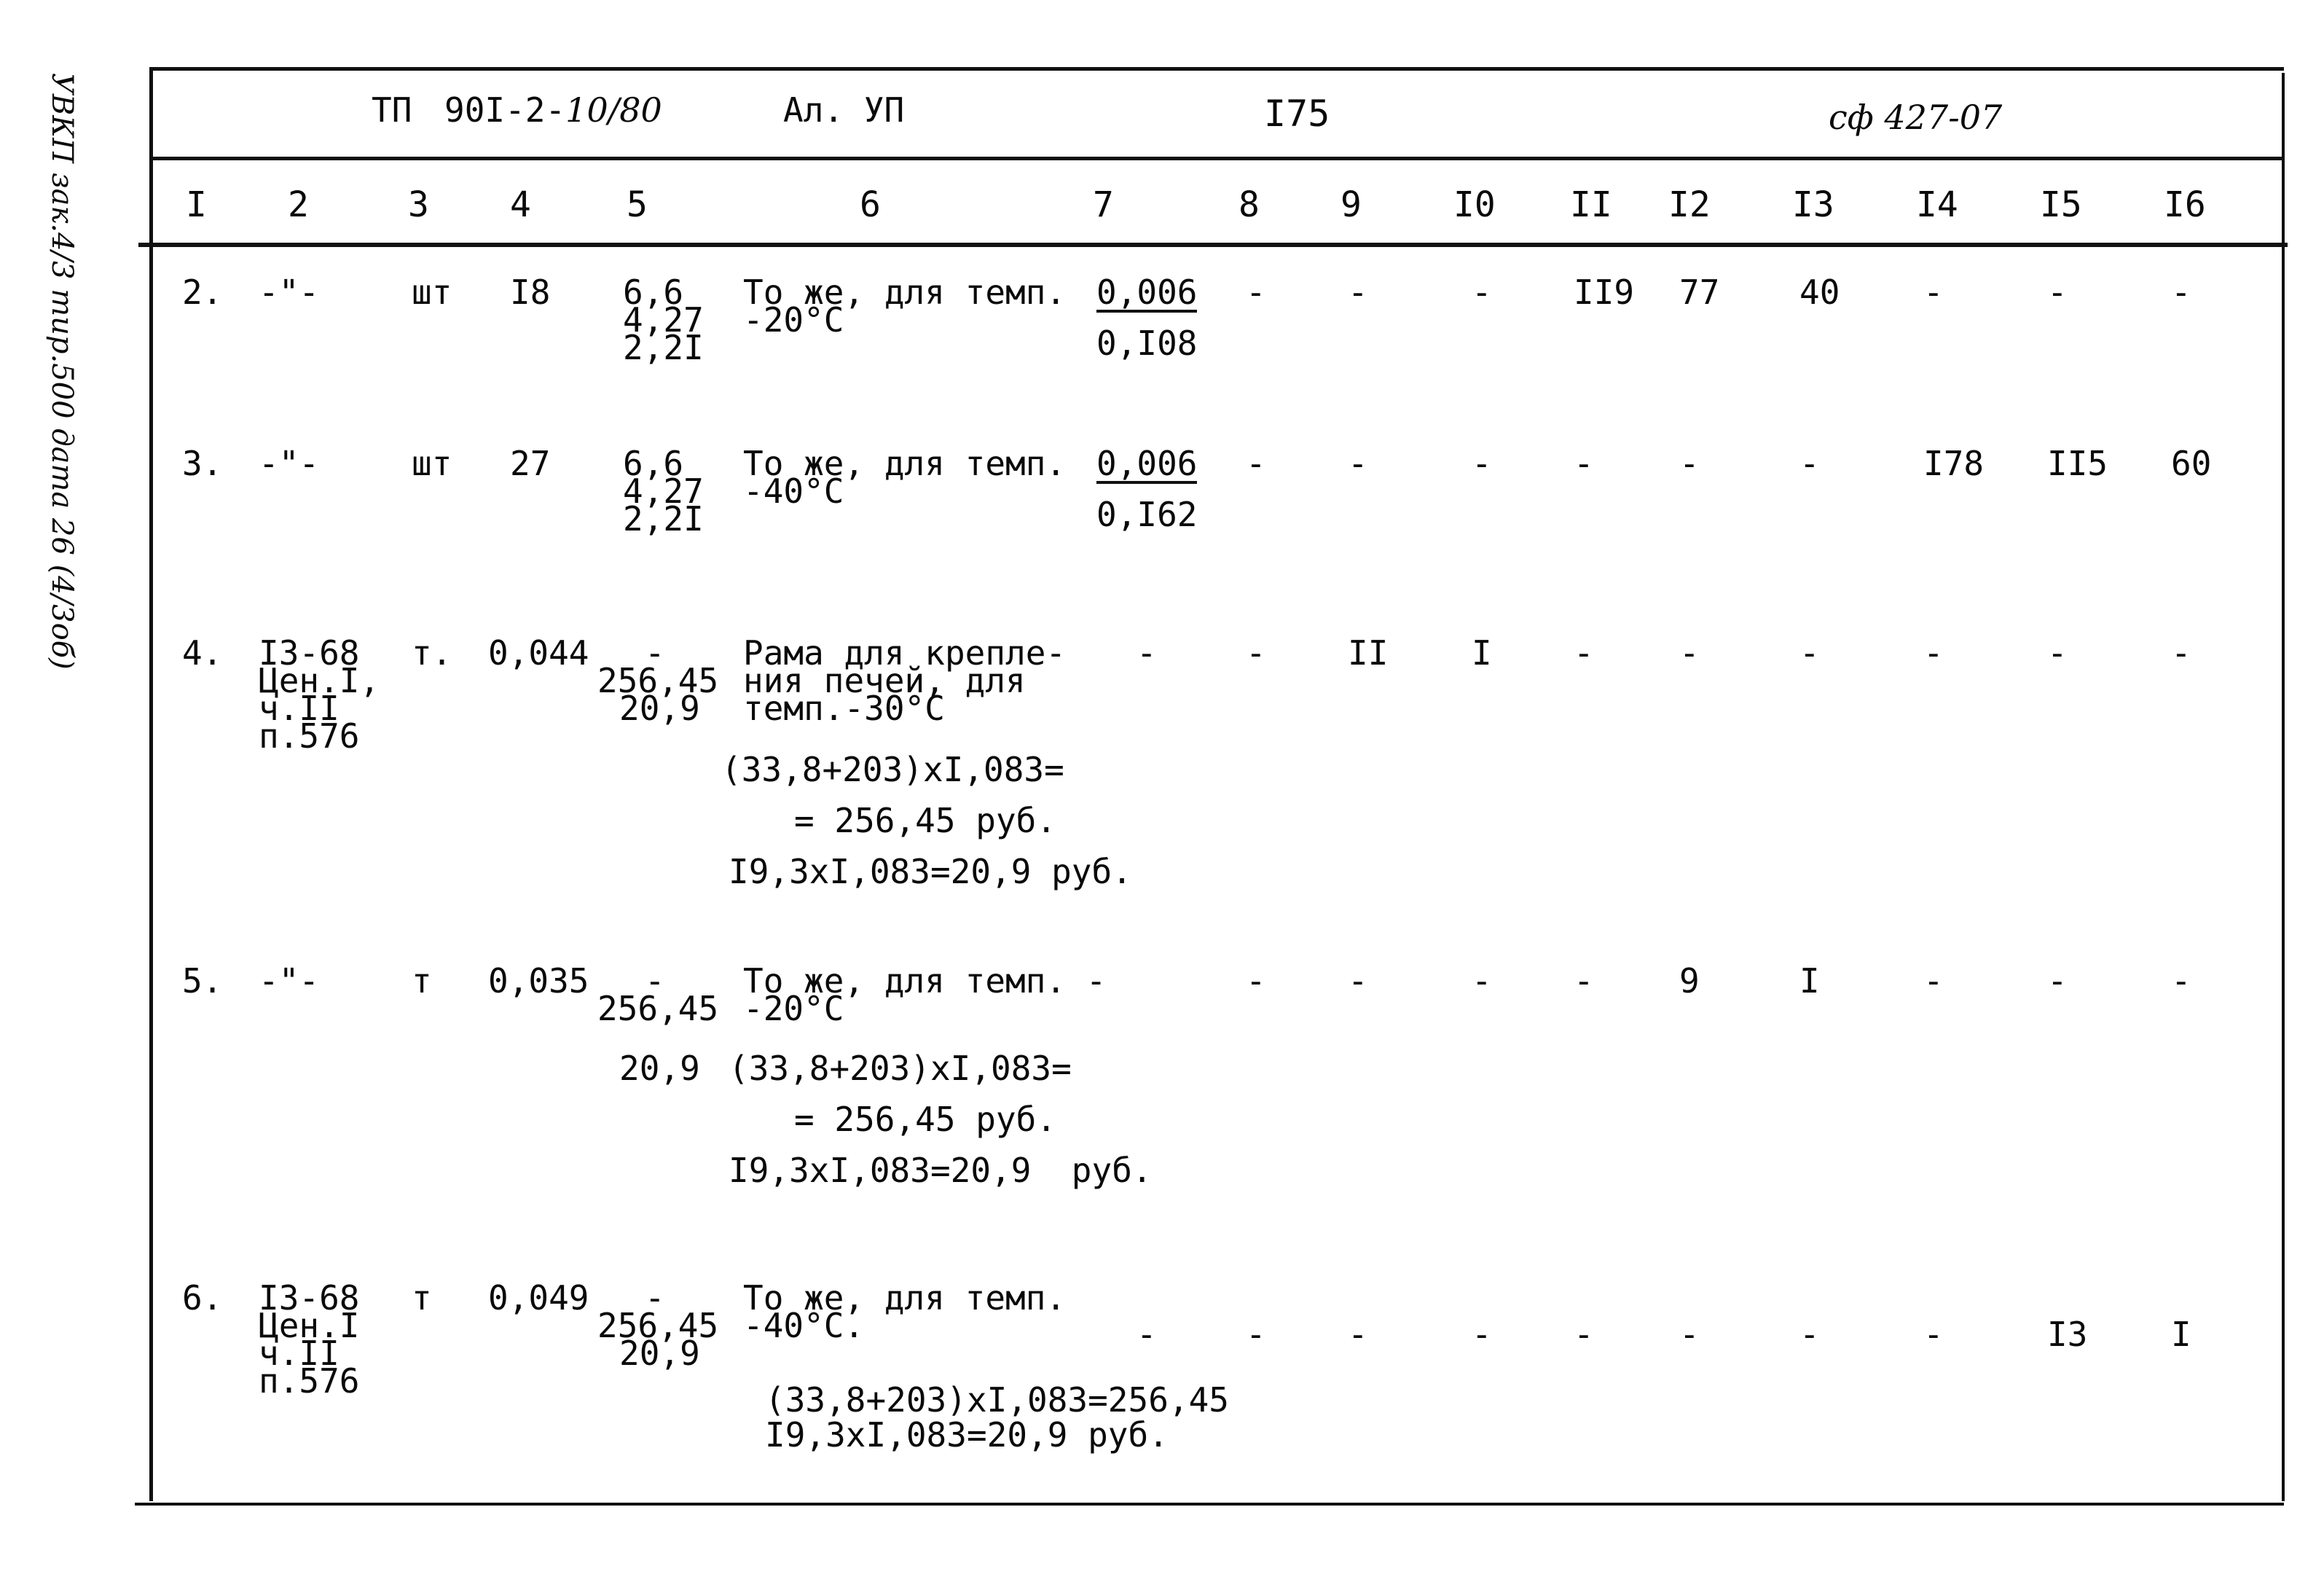 The width and height of the screenshot is (2324, 1593). I want to click on header-divider, so click(1216, 158).